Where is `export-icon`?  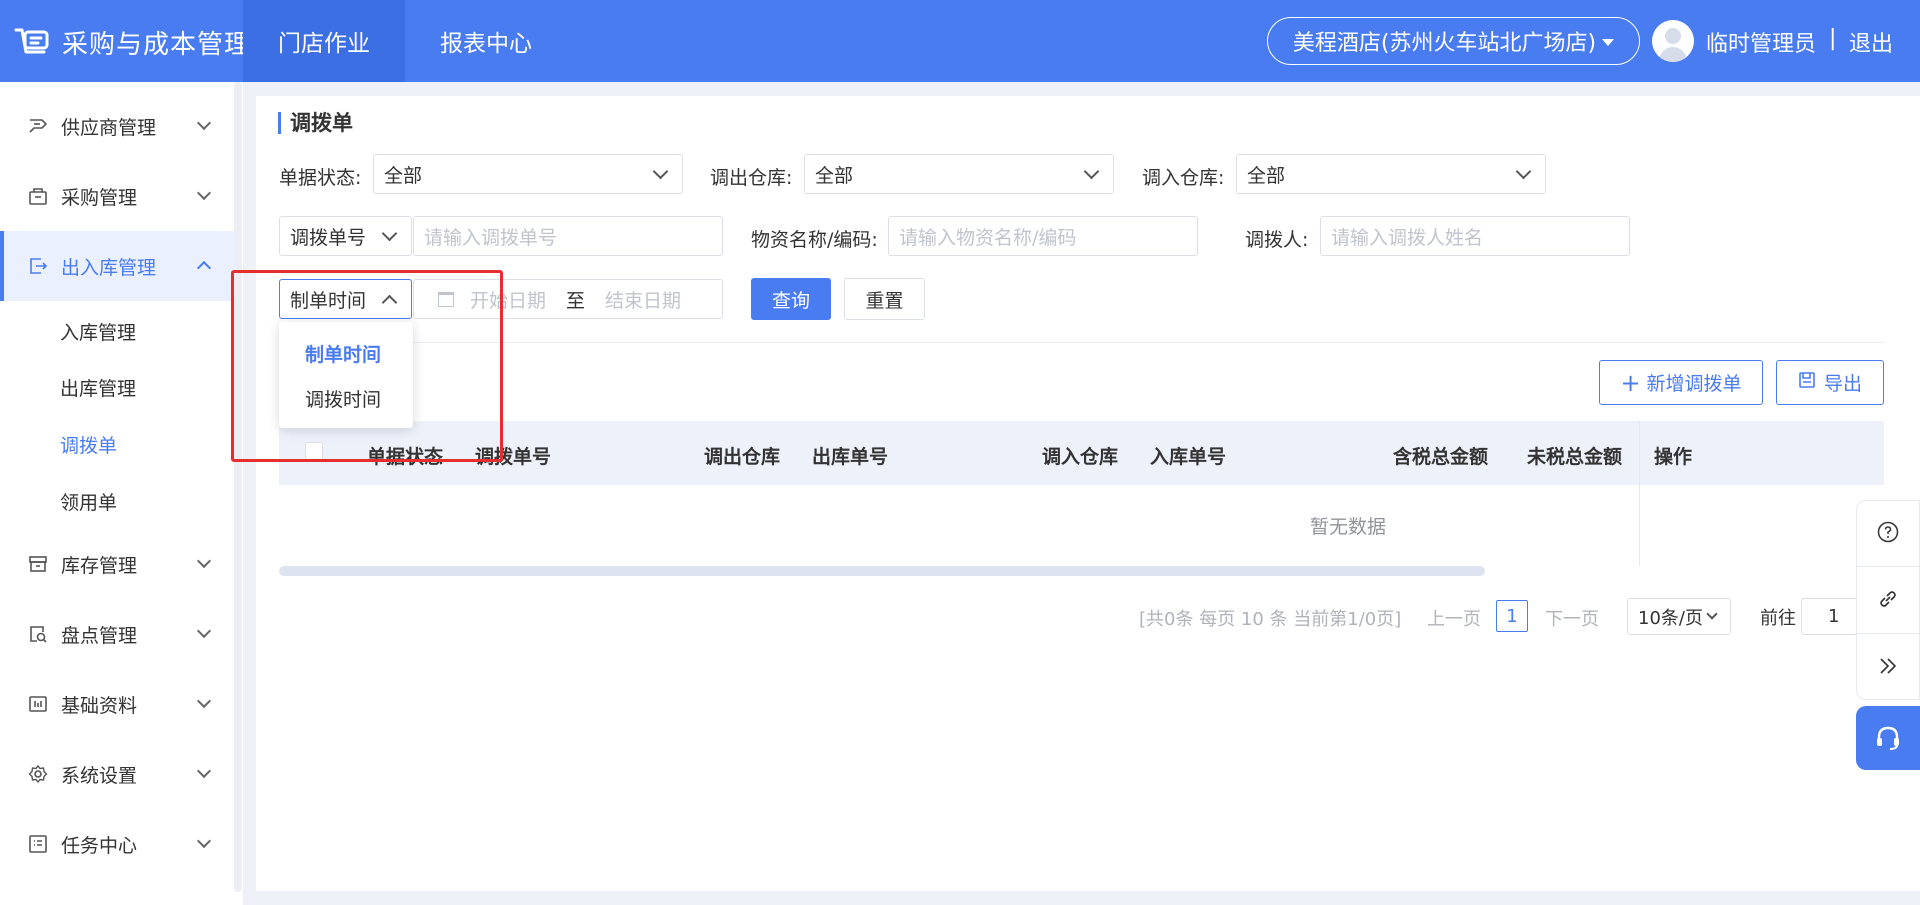 export-icon is located at coordinates (1807, 382).